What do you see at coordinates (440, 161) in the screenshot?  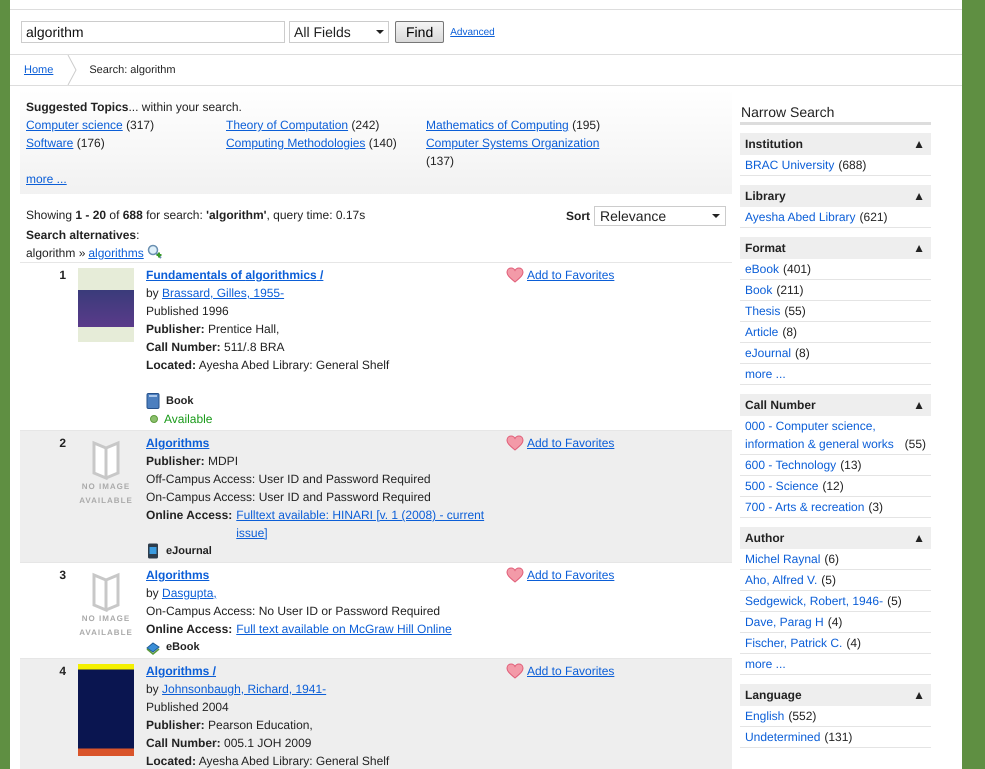 I see `topic-count: (137)` at bounding box center [440, 161].